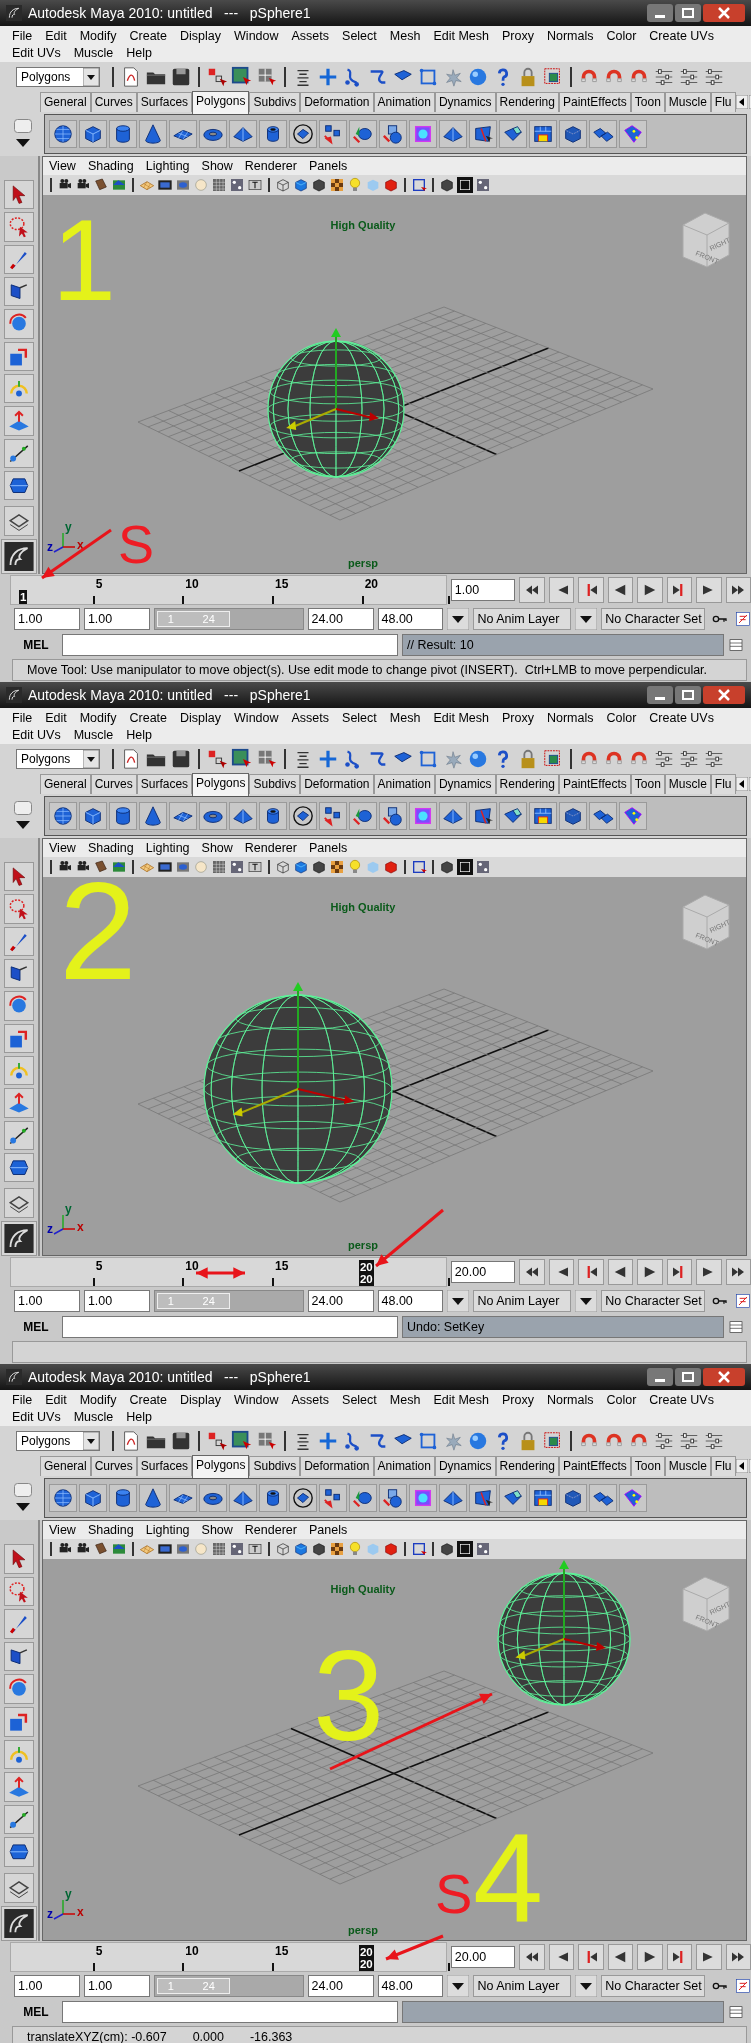  What do you see at coordinates (738, 1272) in the screenshot?
I see `skip-to-end-button` at bounding box center [738, 1272].